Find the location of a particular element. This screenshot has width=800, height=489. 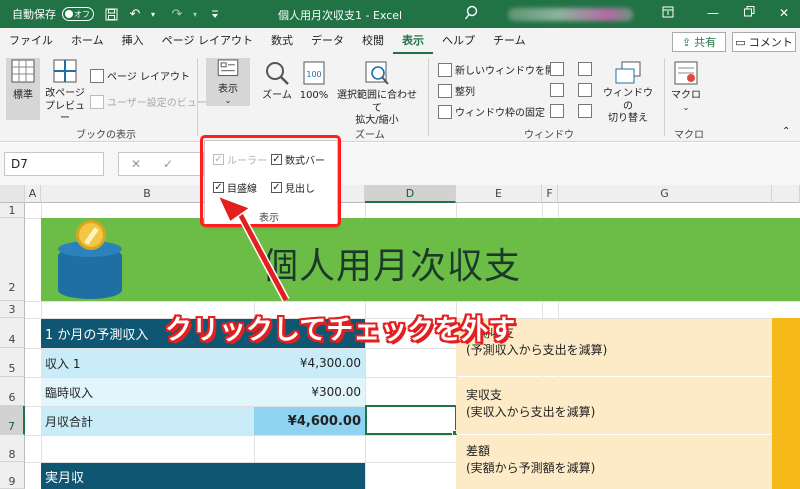

row-header-7: 7 is located at coordinates (12, 420).